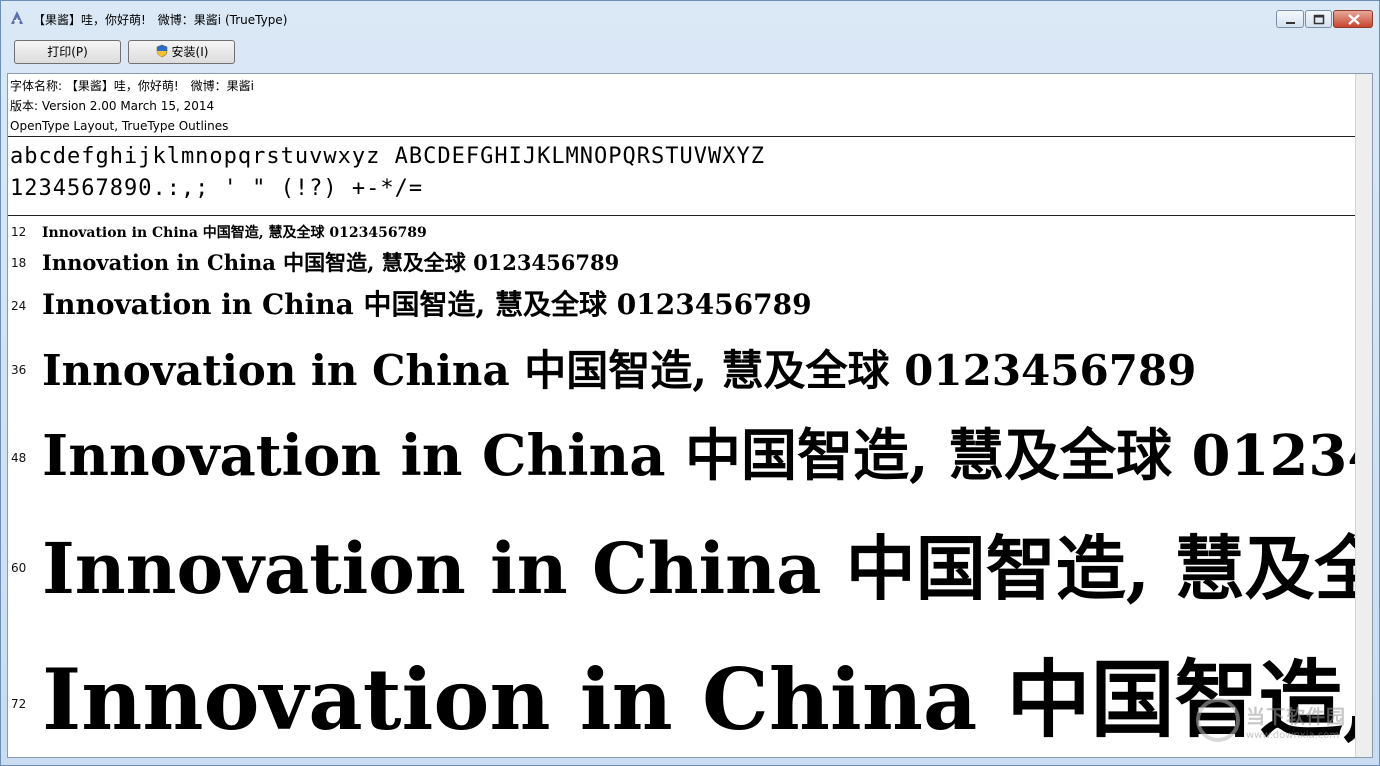 This screenshot has width=1380, height=766. What do you see at coordinates (119, 126) in the screenshot?
I see `font-type-line: OpenType Layout, TrueType Outlines` at bounding box center [119, 126].